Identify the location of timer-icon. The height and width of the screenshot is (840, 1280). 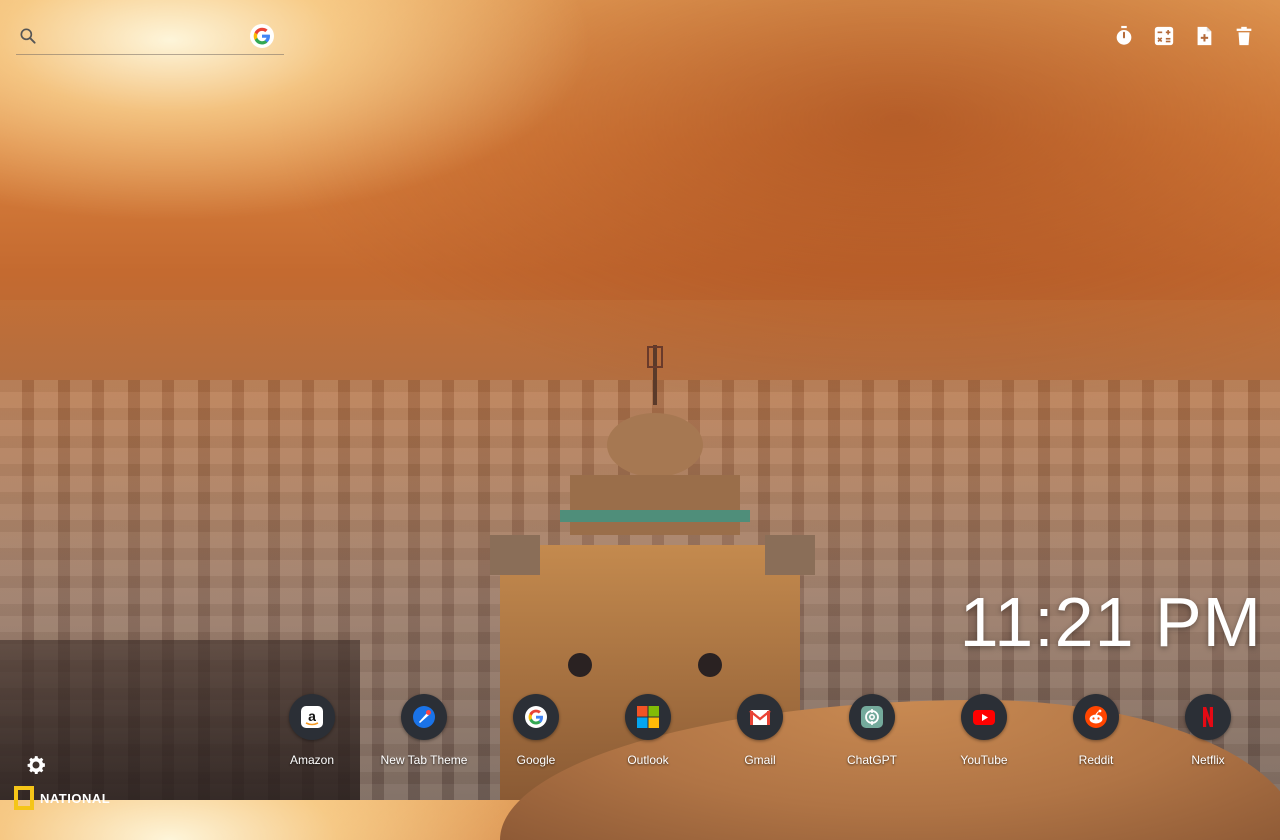
(1124, 35).